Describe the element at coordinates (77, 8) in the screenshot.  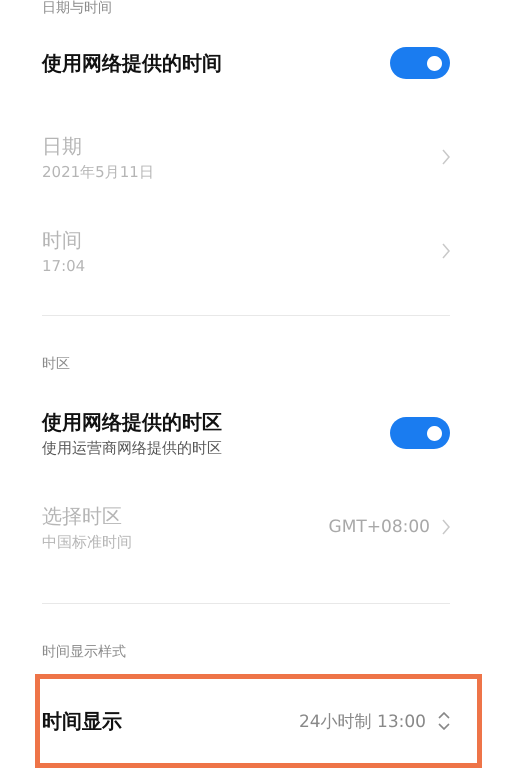
I see `section-header: 日期与时间` at that location.